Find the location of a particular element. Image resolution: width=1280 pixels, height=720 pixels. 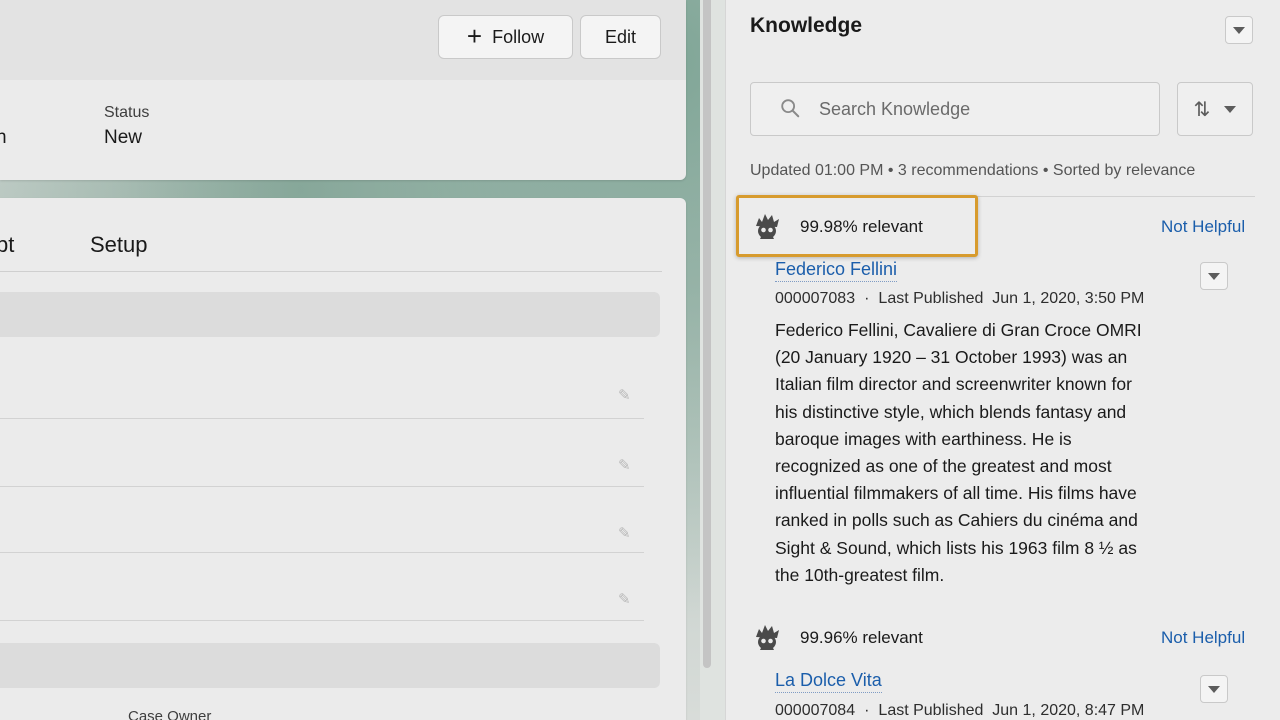

record-header: + Follow Edit n Status New is located at coordinates (343, 90).